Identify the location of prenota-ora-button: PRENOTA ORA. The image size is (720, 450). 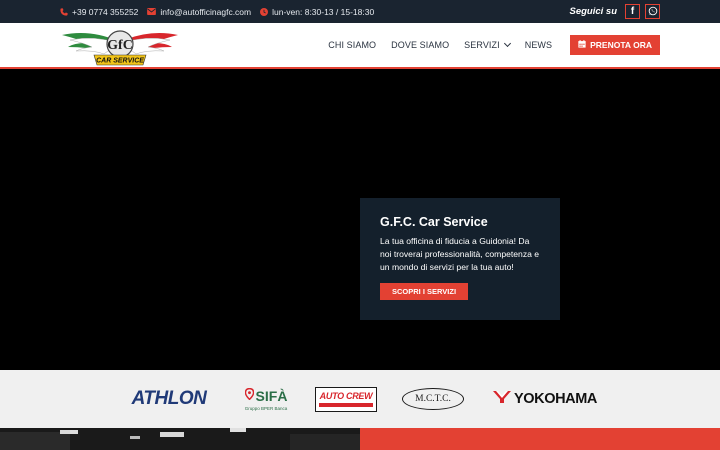
(615, 45).